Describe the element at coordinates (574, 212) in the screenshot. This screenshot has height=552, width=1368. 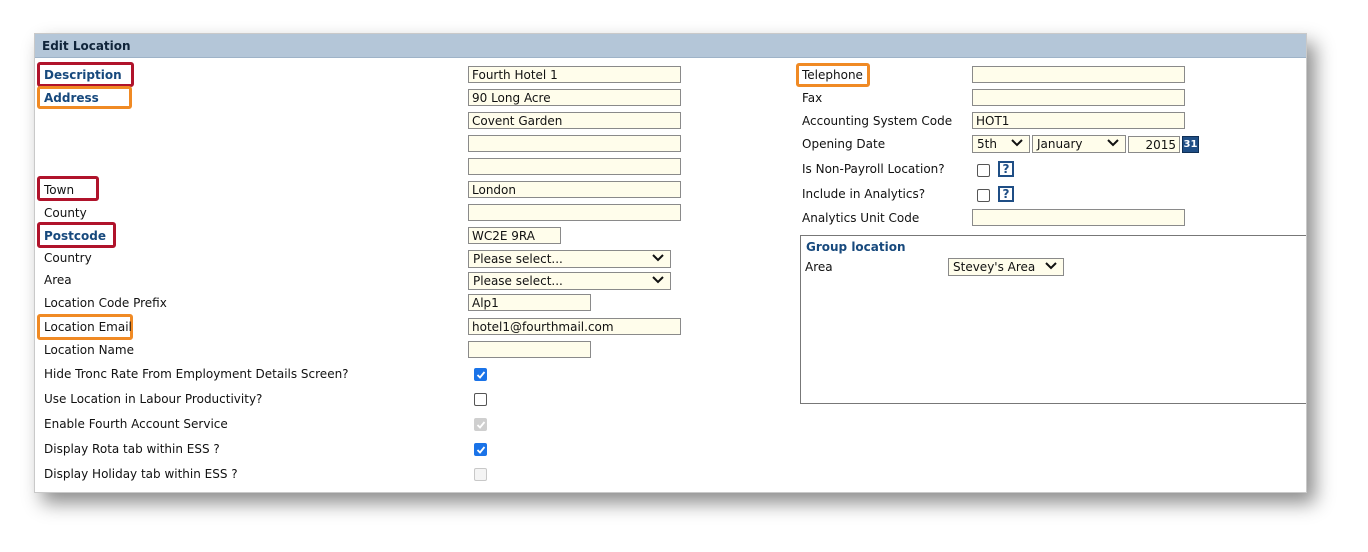
I see `county-input` at that location.